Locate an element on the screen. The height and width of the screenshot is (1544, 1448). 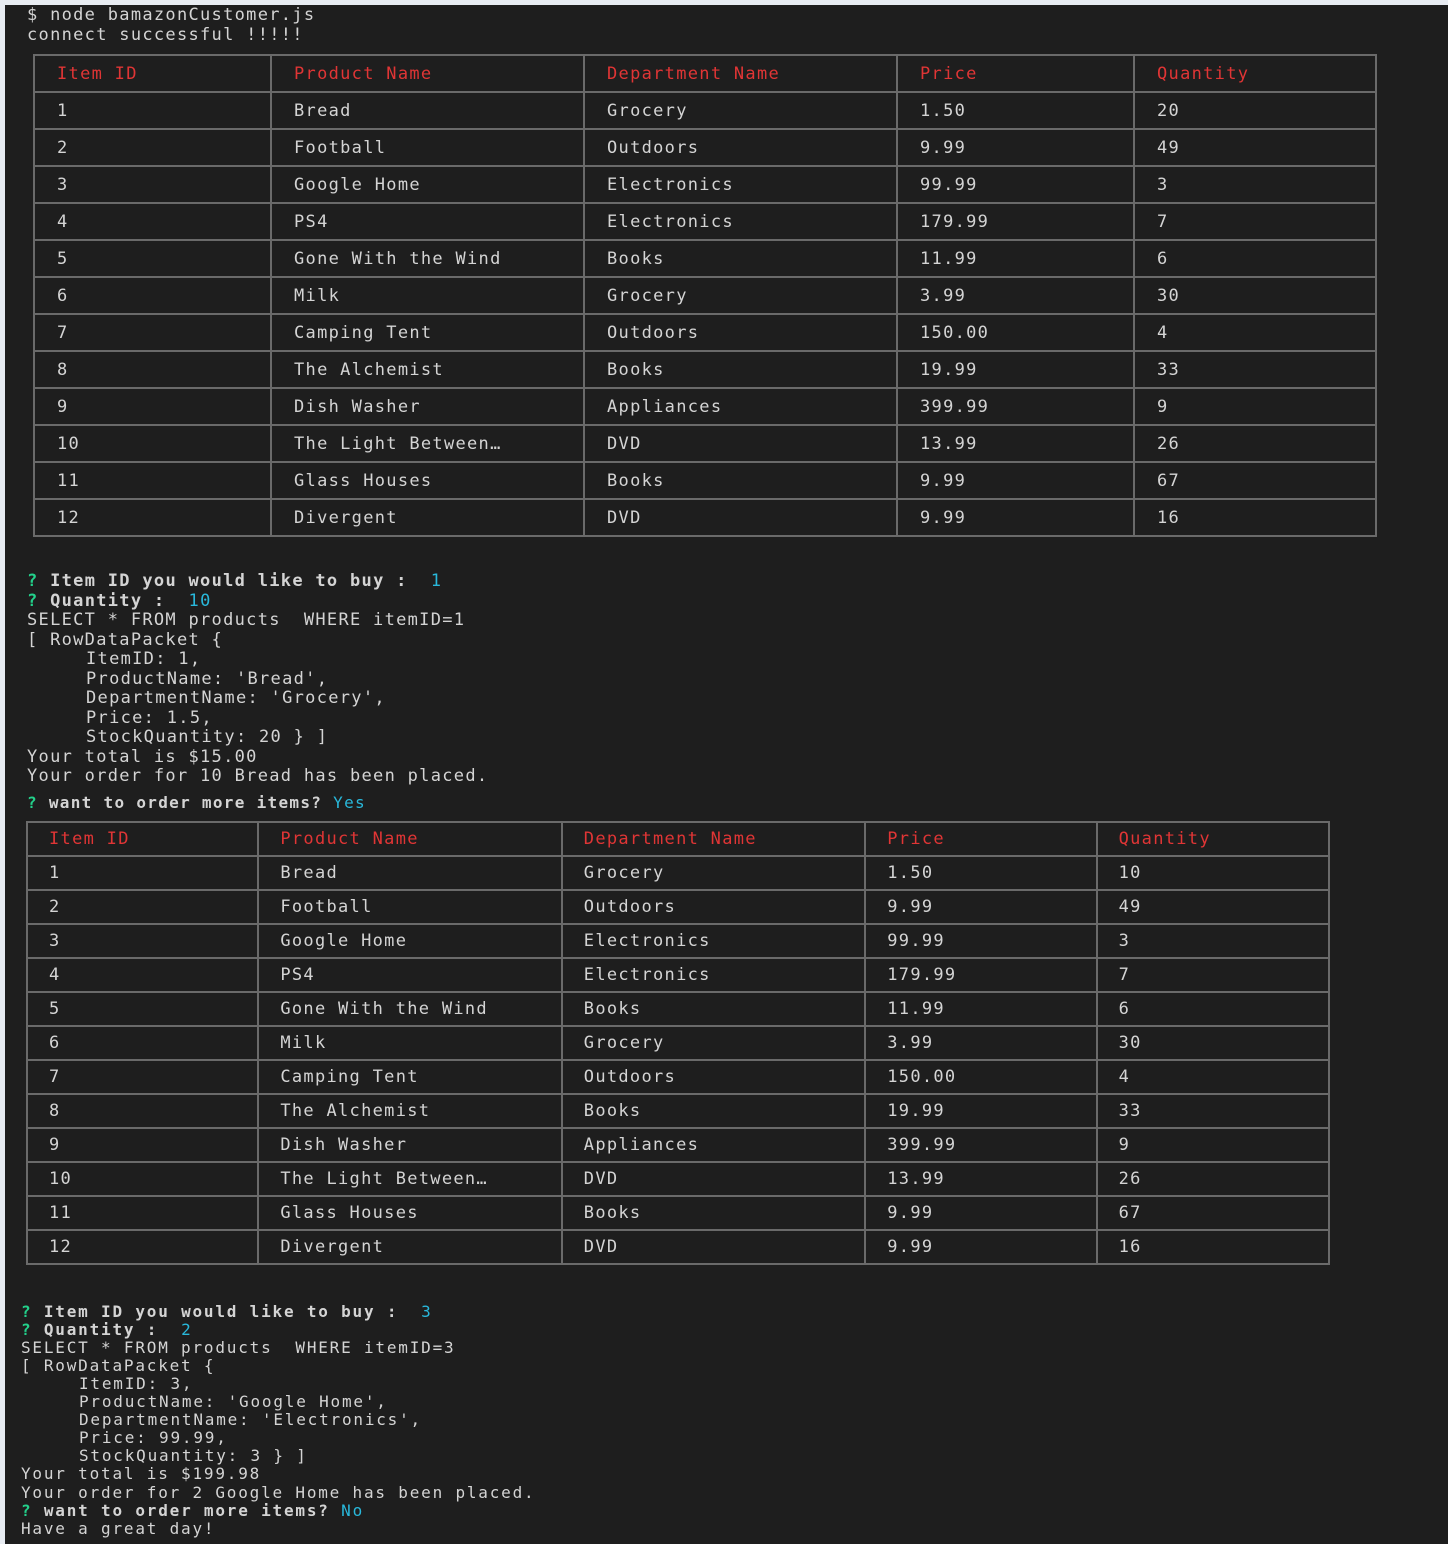
cell-item-id: 1 is located at coordinates (152, 110).